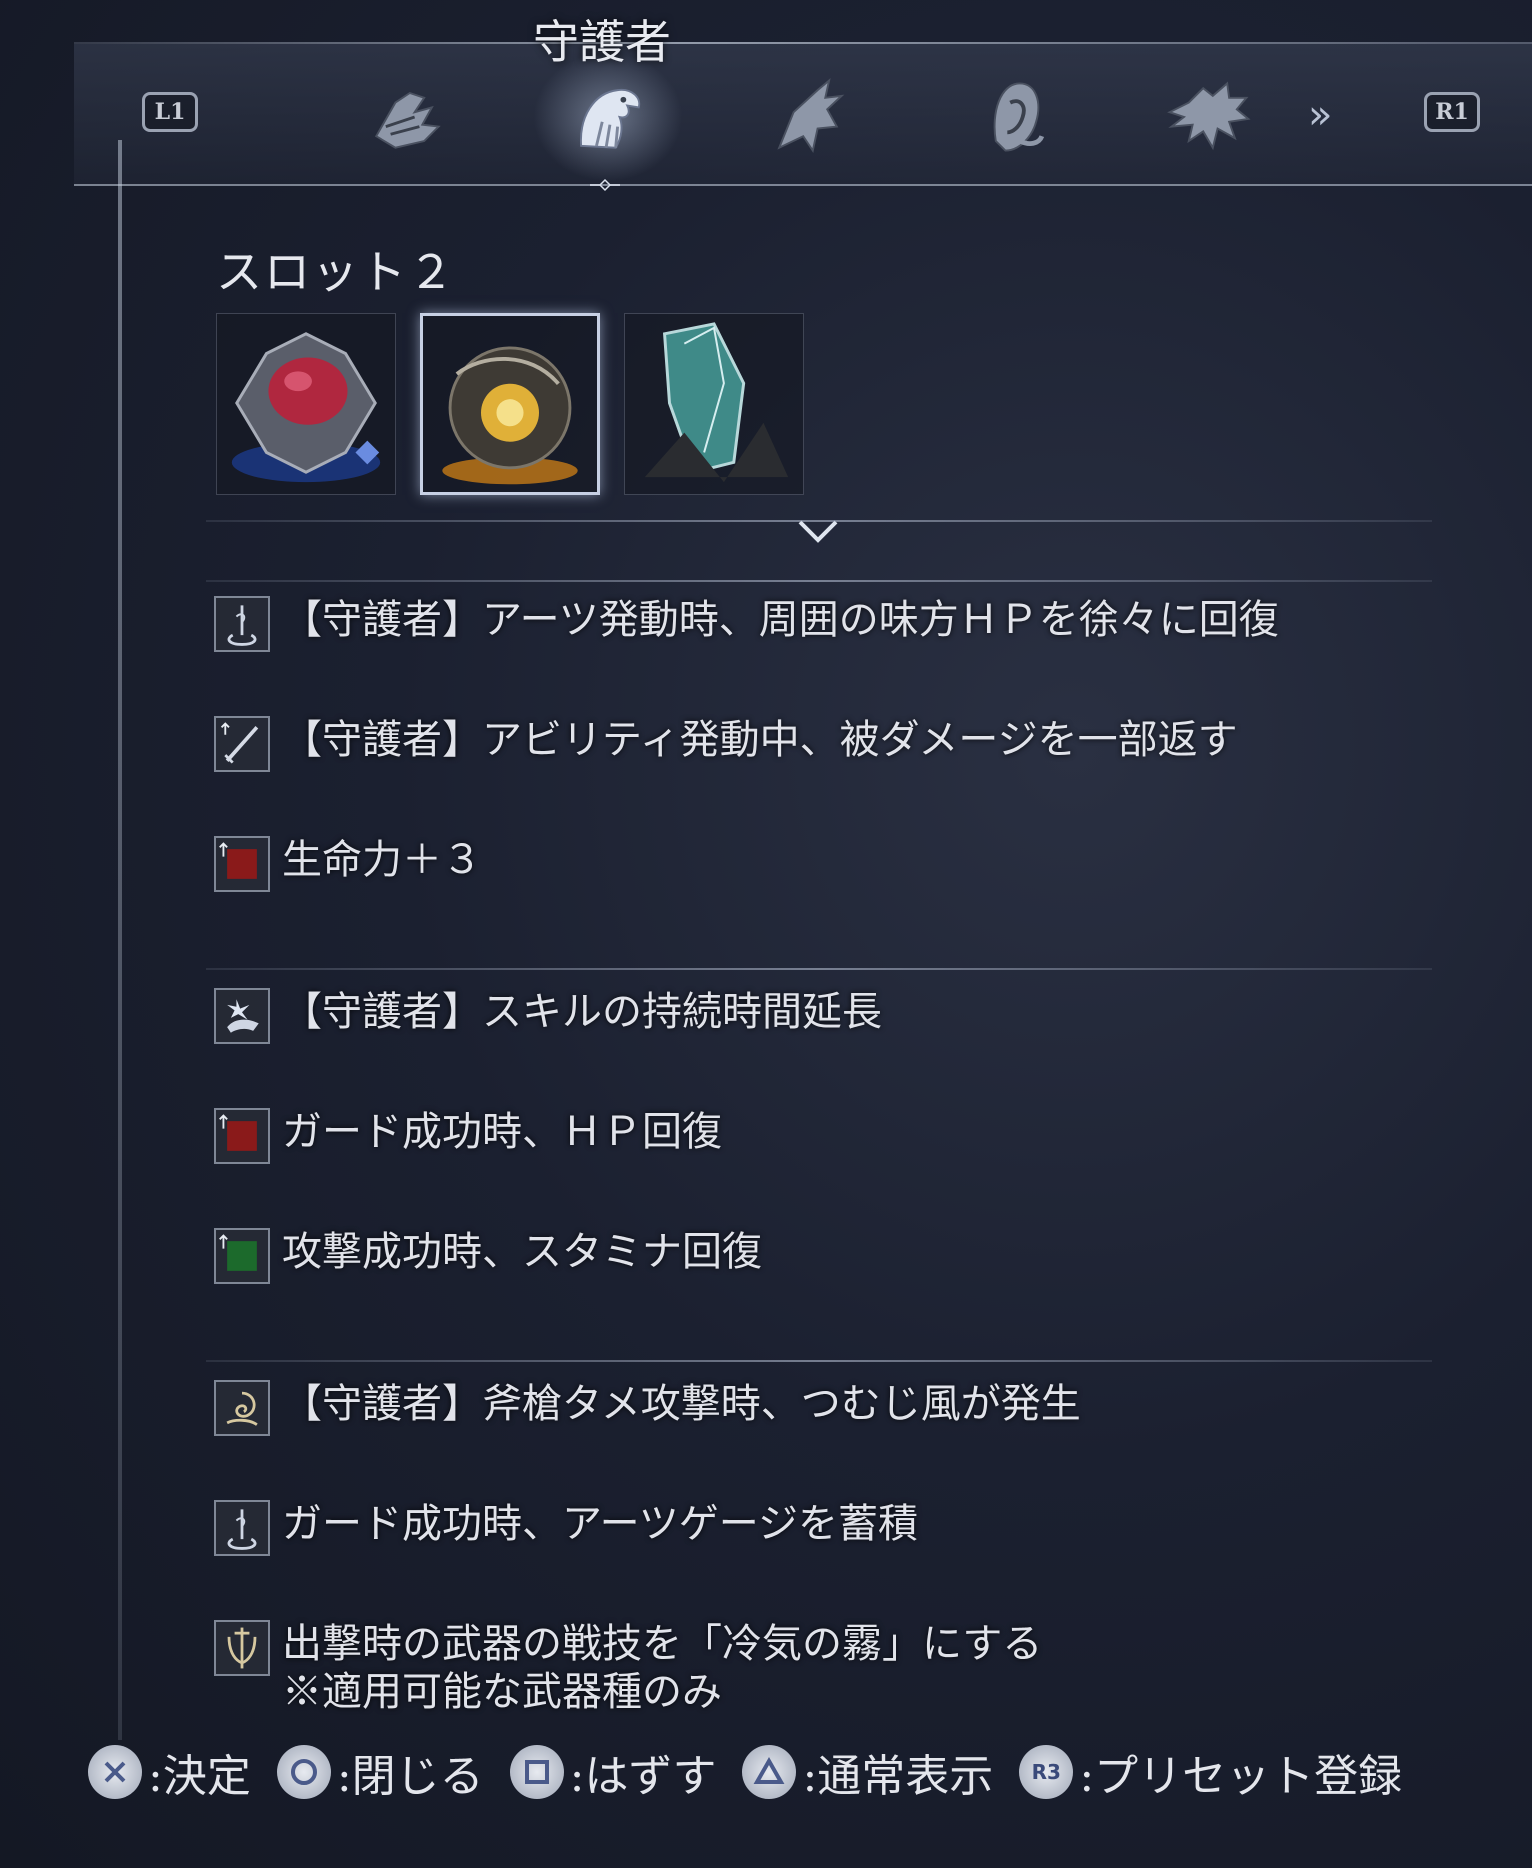 This screenshot has height=1868, width=1532. I want to click on dragon-emblem-icon, so click(1209, 116).